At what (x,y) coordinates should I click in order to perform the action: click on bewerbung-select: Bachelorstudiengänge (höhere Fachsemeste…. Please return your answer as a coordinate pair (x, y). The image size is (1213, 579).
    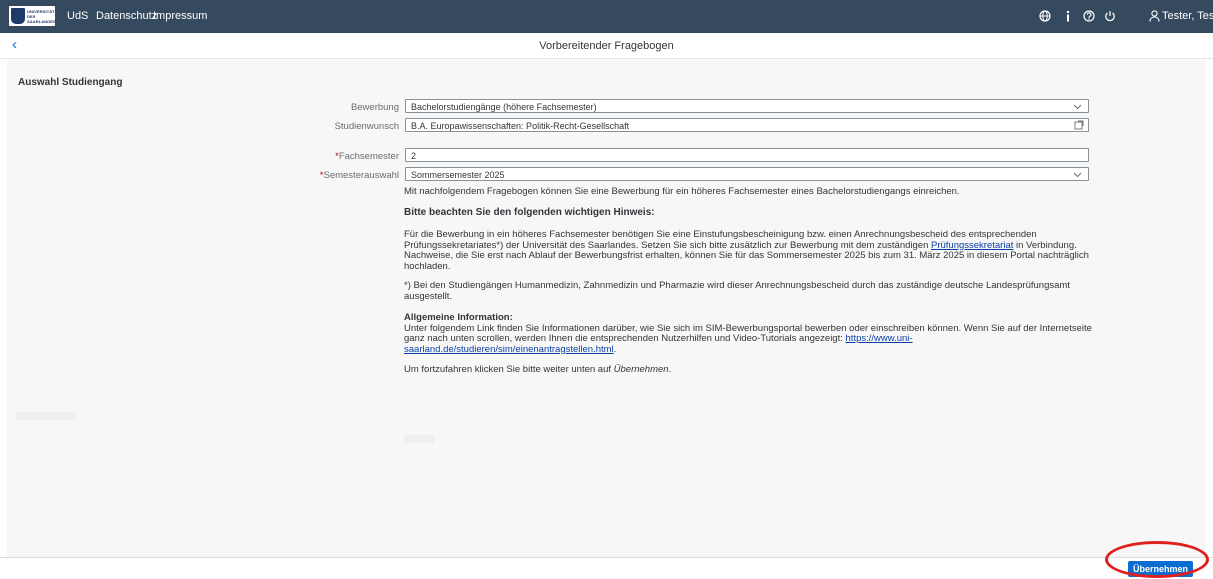
    Looking at the image, I should click on (747, 106).